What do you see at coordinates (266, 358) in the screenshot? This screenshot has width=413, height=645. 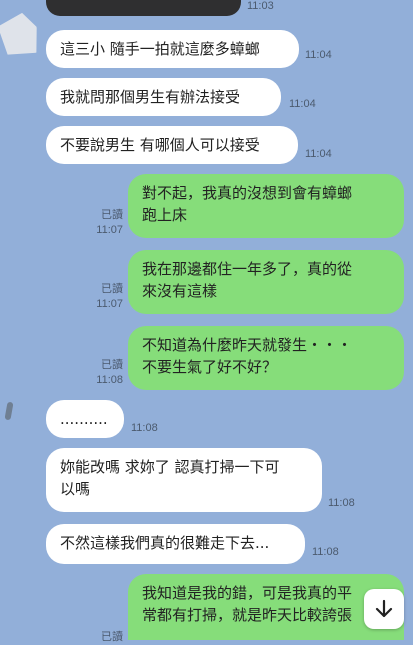 I see `outgoing-message: 不知道為什麼昨天就發生・・・ 不要生氣了好不好？` at bounding box center [266, 358].